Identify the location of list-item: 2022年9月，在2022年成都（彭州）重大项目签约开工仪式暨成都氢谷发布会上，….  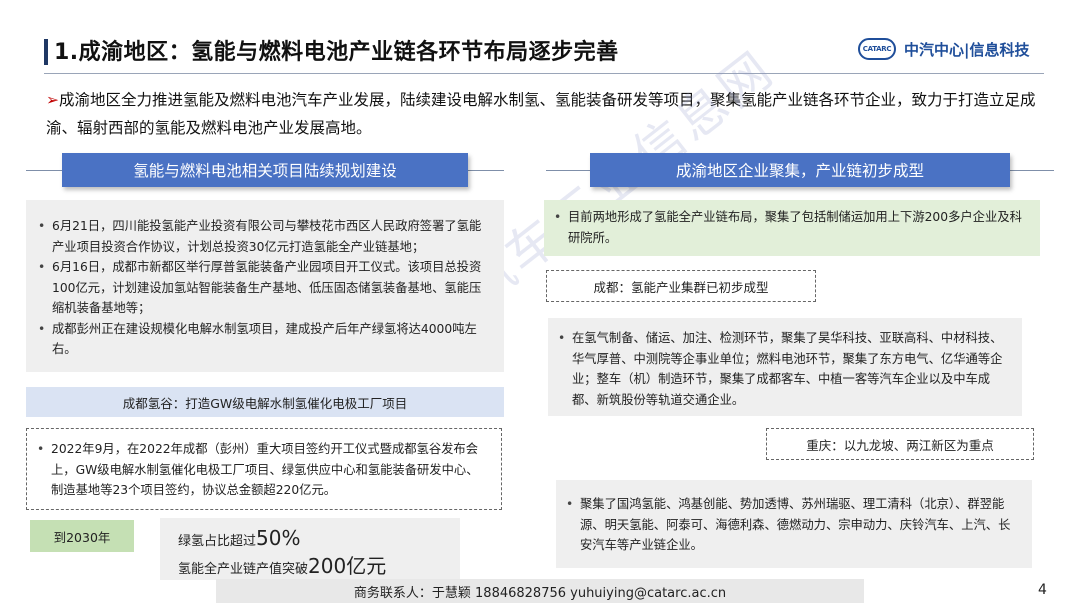
(261, 470).